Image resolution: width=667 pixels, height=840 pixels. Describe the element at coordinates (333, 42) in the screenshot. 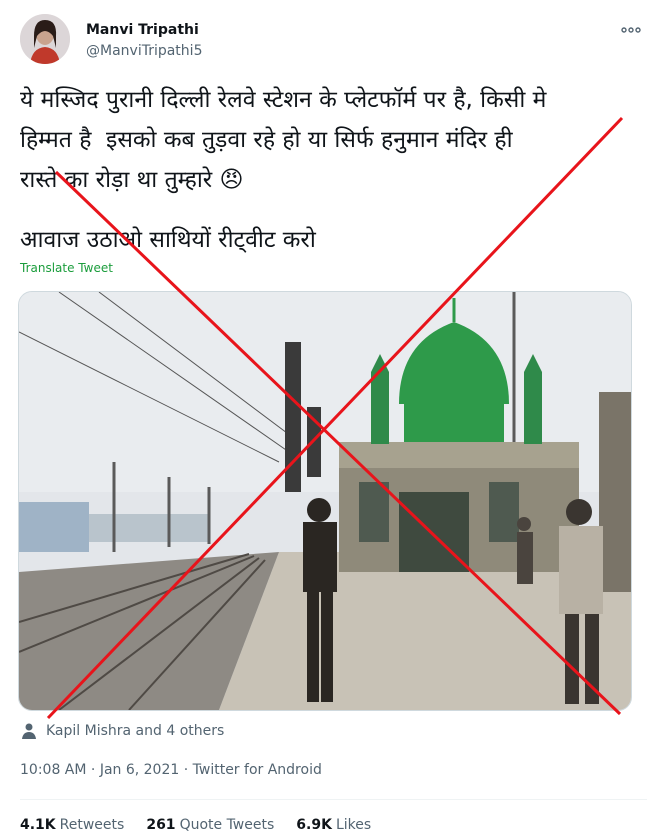

I see `tweet-header: Manvi Tripathi @ManviTripathi5` at that location.